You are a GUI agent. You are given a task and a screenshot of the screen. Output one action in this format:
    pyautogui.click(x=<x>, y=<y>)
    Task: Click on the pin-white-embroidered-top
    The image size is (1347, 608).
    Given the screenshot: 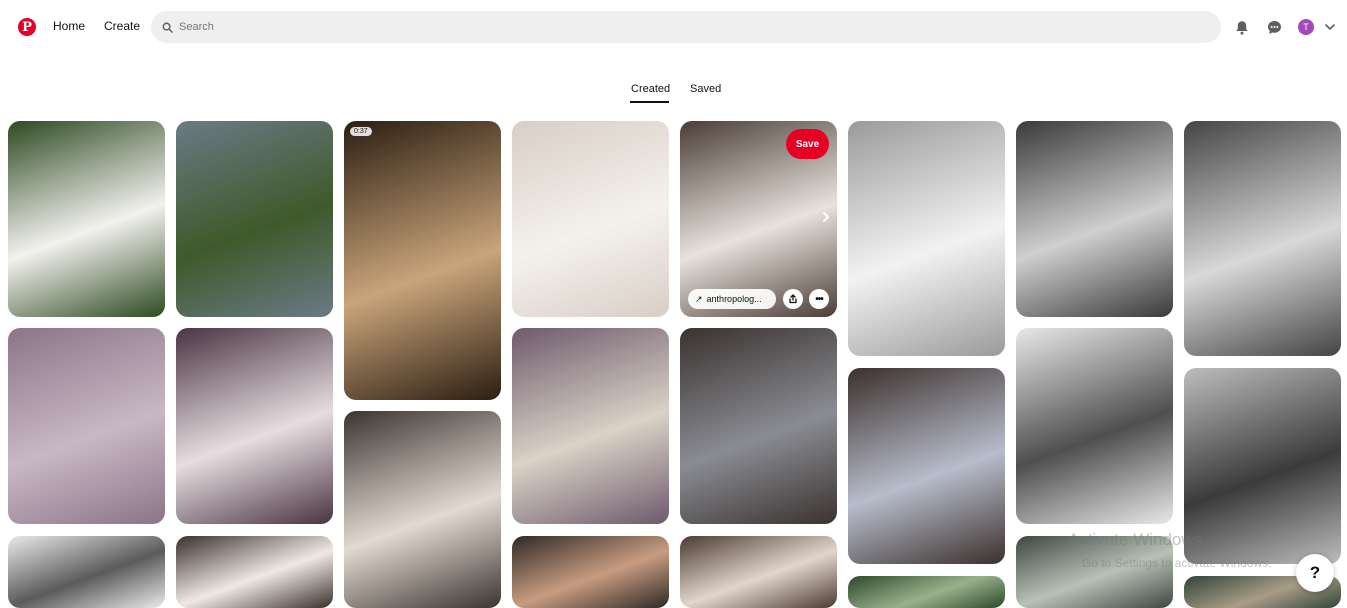 What is the action you would take?
    pyautogui.click(x=86, y=572)
    